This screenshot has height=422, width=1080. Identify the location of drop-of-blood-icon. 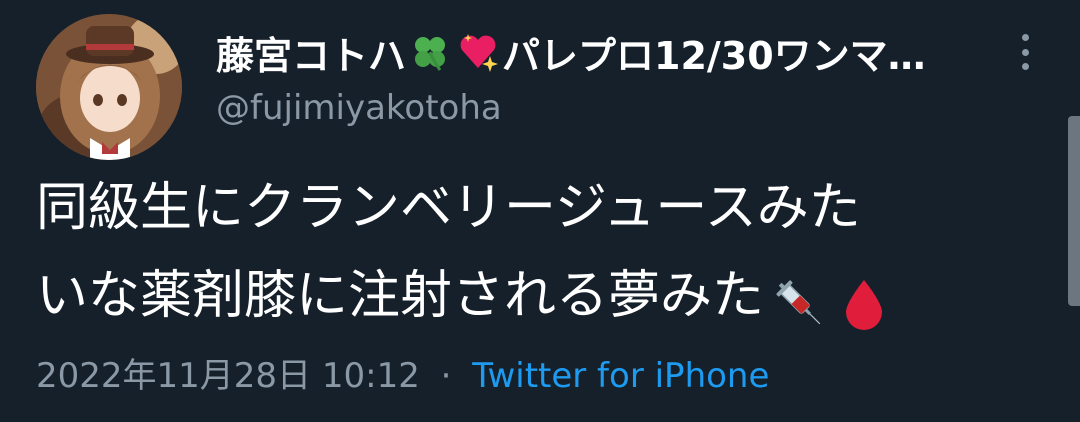
(864, 300).